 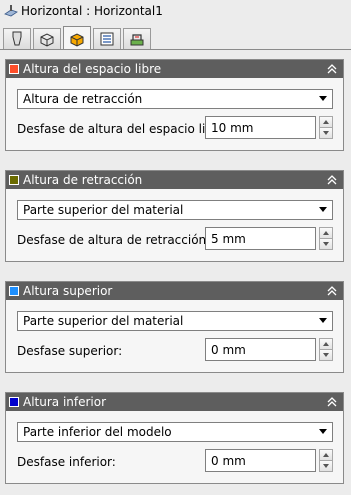 I want to click on retract-height-from-select: Parte superior del material, so click(x=175, y=210).